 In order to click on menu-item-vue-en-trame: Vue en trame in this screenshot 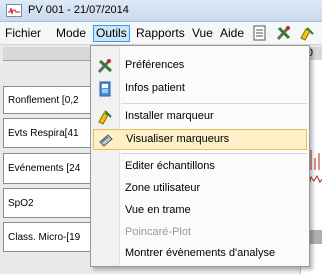, I will do `click(200, 211)`.